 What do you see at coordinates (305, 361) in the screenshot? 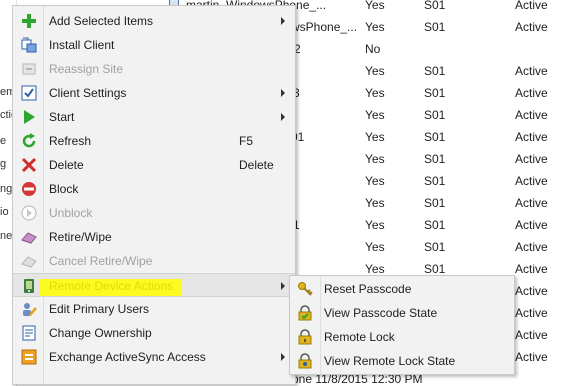
I see `lock-view-icon` at bounding box center [305, 361].